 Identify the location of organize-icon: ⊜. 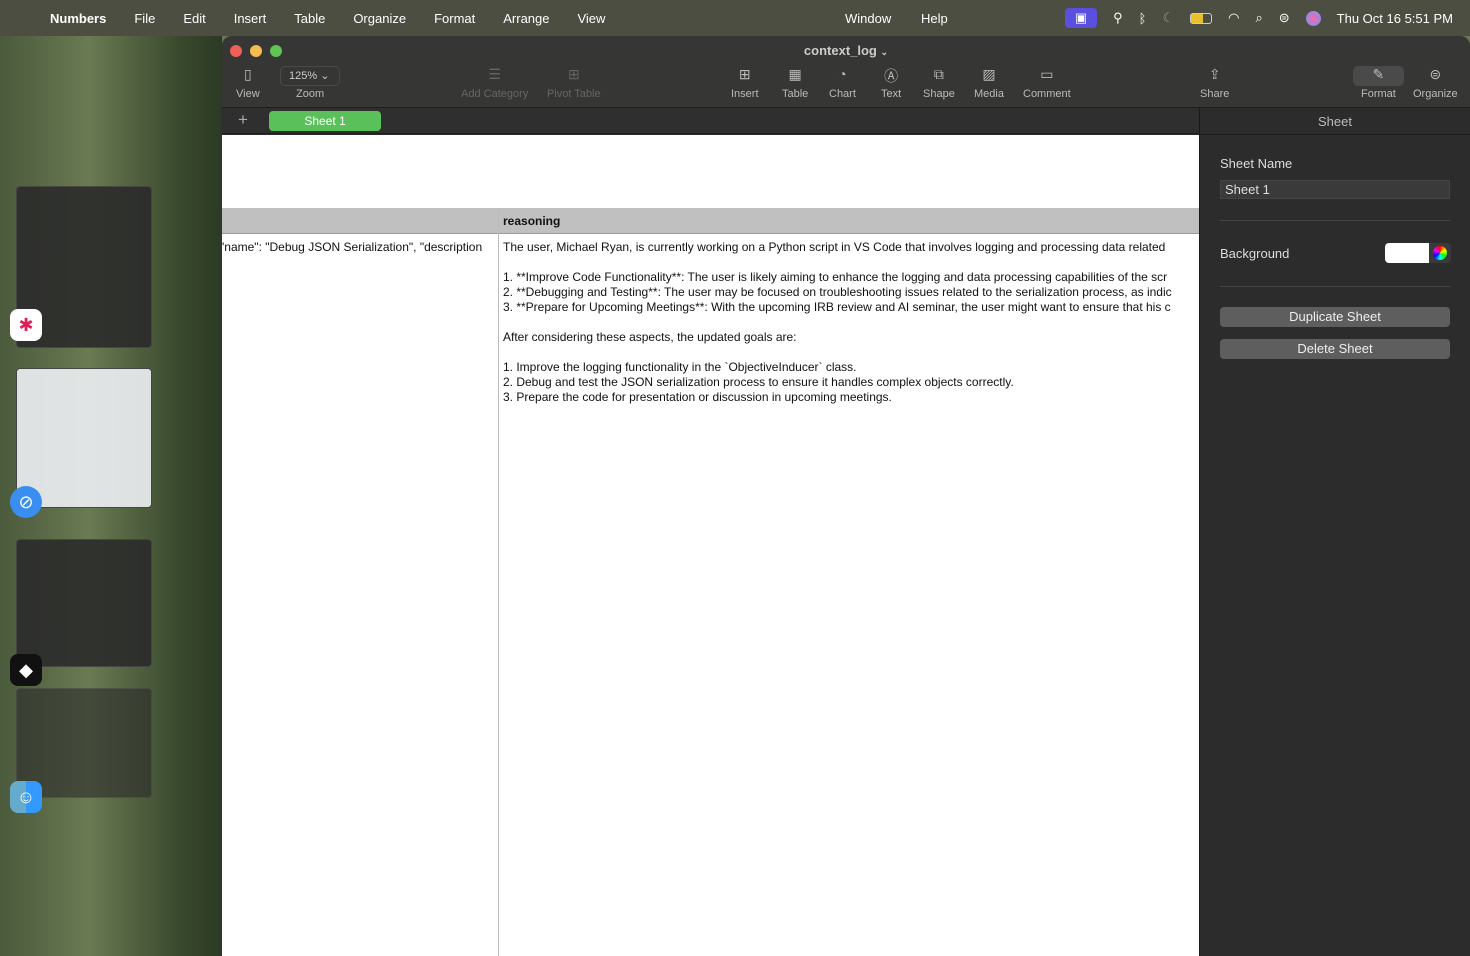
(1435, 74).